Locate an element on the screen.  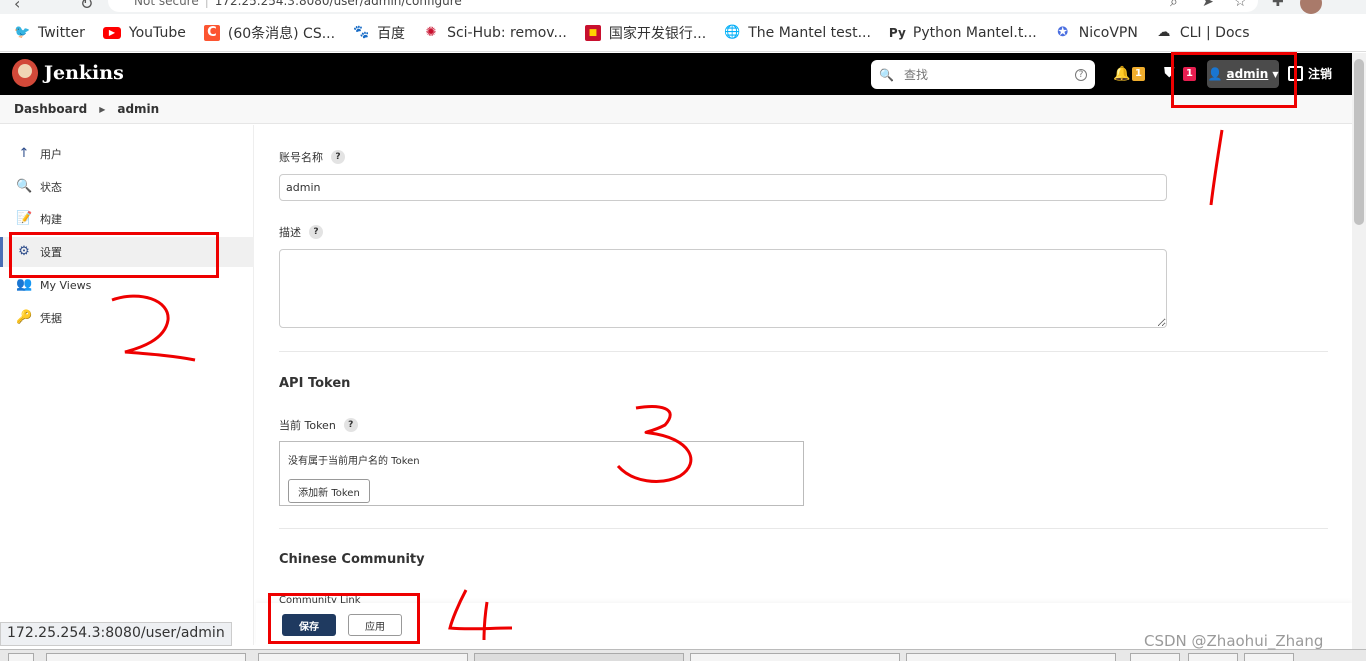
notepad-icon: 📝 is located at coordinates (24, 218).